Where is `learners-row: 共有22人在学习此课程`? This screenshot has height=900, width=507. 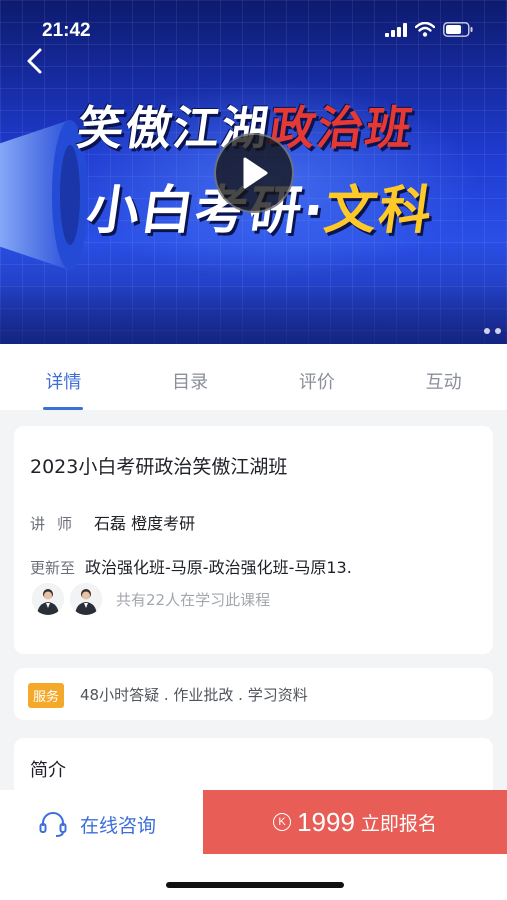 learners-row: 共有22人在学习此课程 is located at coordinates (150, 599).